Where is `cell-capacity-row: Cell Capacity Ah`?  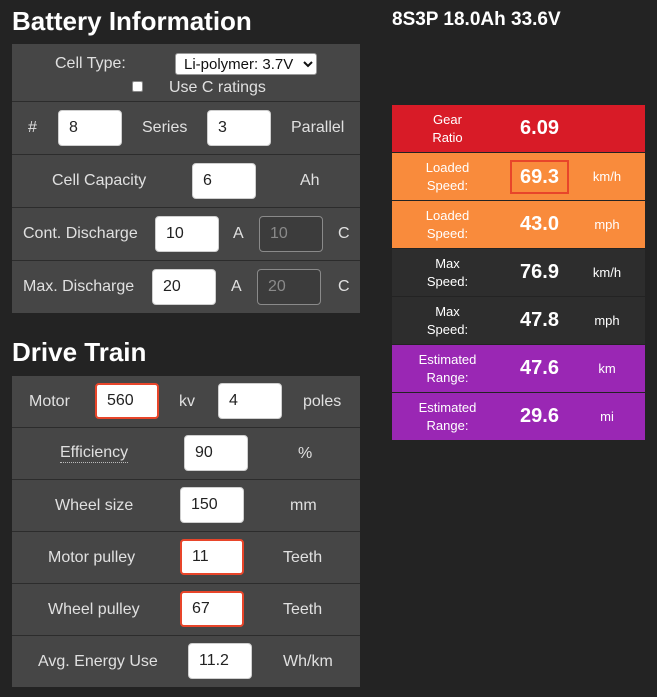
cell-capacity-row: Cell Capacity Ah is located at coordinates (186, 181).